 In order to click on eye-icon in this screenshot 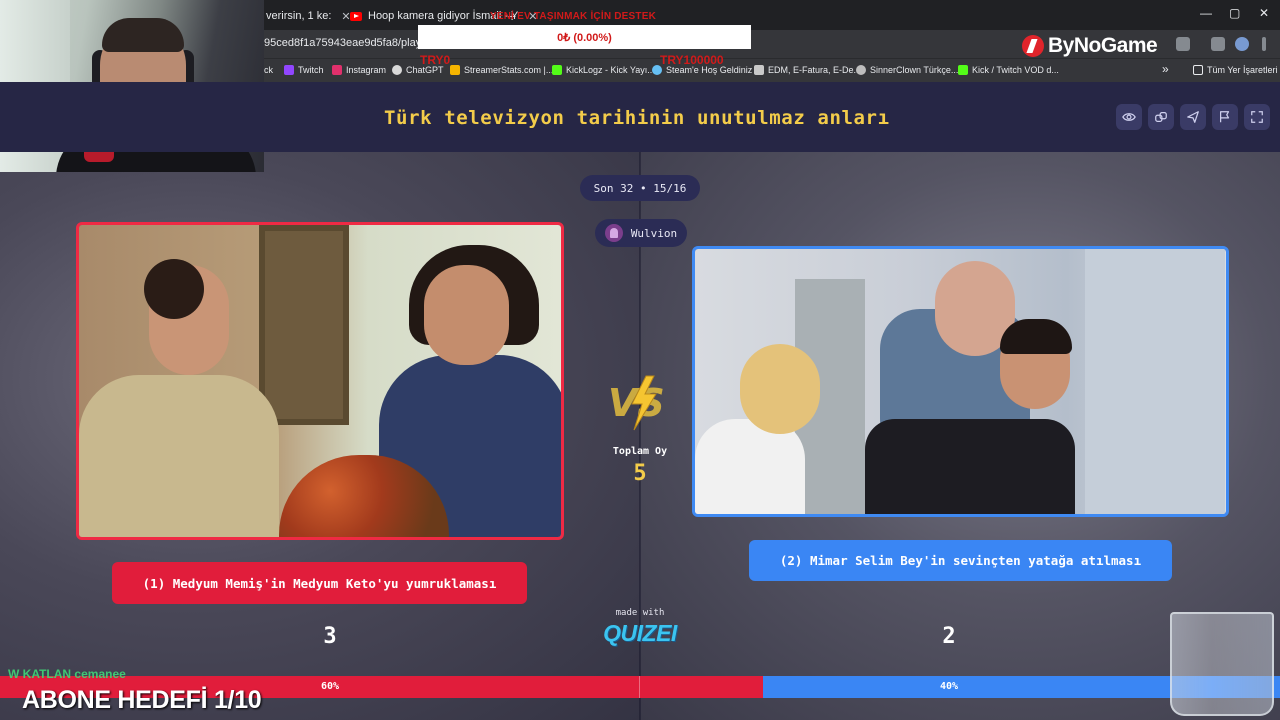, I will do `click(1129, 117)`.